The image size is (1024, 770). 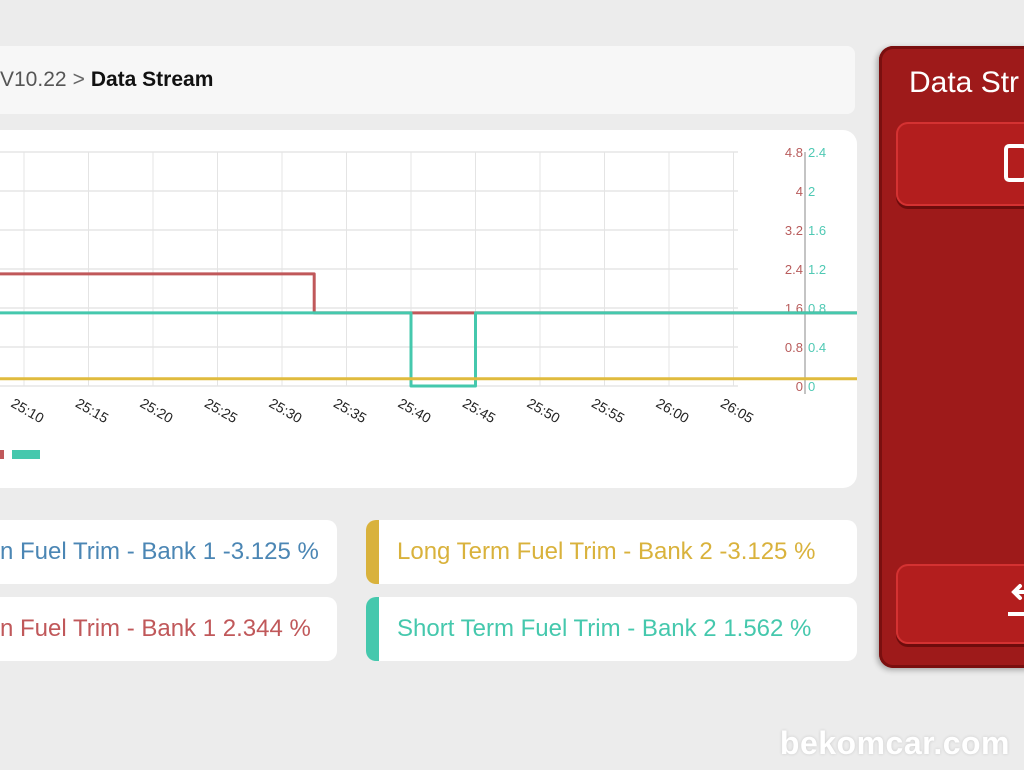 I want to click on value-card-stft-bank1: n Fuel Trim - Bank 1 2.344 %, so click(x=168, y=629).